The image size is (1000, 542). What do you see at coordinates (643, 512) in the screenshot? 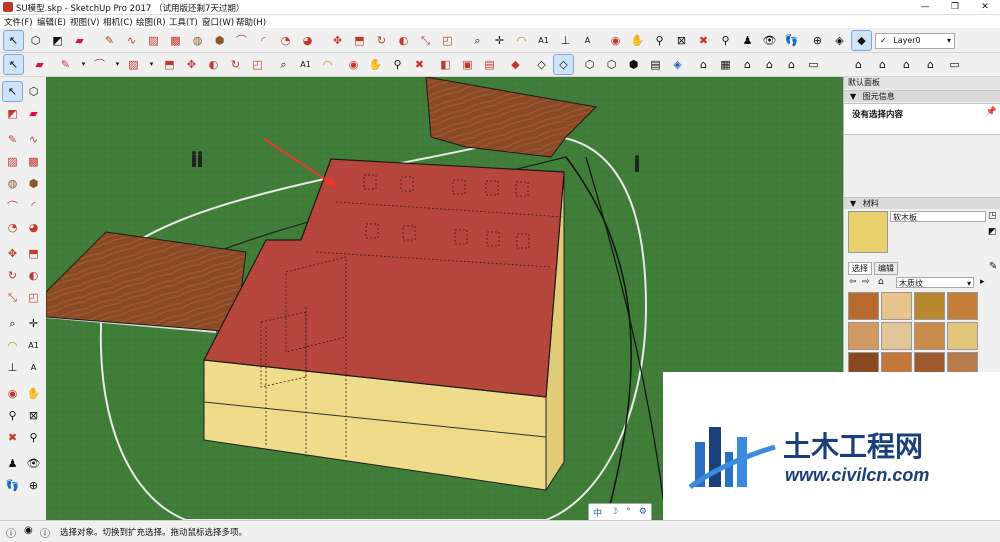
I see `settings-gear-icon: ⚙` at bounding box center [643, 512].